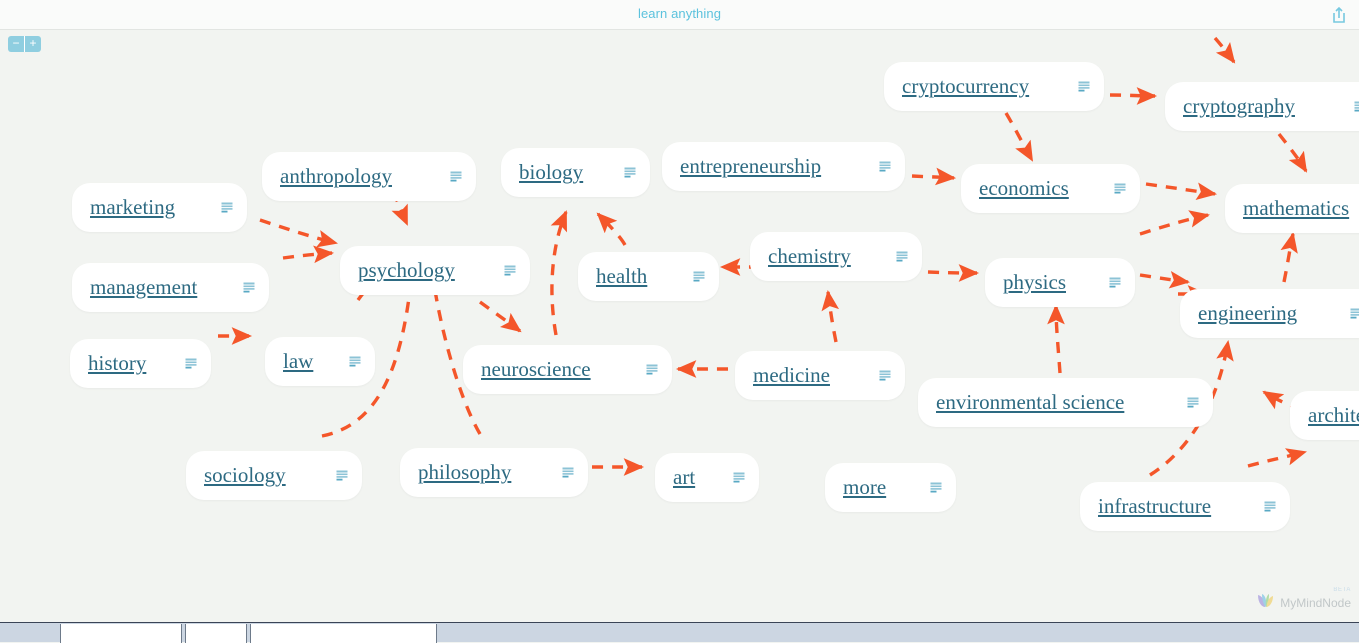 Image resolution: width=1359 pixels, height=643 pixels. Describe the element at coordinates (1034, 282) in the screenshot. I see `node-label: physics` at that location.